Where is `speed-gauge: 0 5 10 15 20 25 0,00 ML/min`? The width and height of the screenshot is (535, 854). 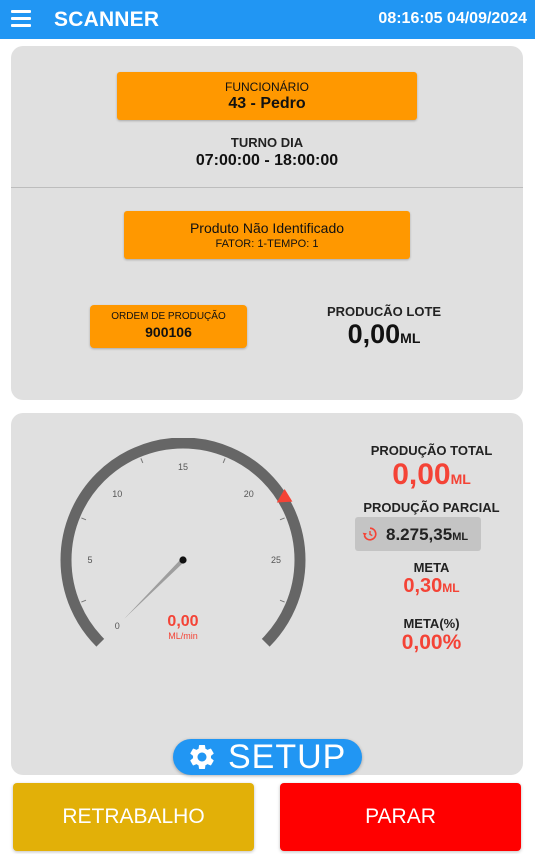
speed-gauge: 0 5 10 15 20 25 0,00 ML/min is located at coordinates (183, 542).